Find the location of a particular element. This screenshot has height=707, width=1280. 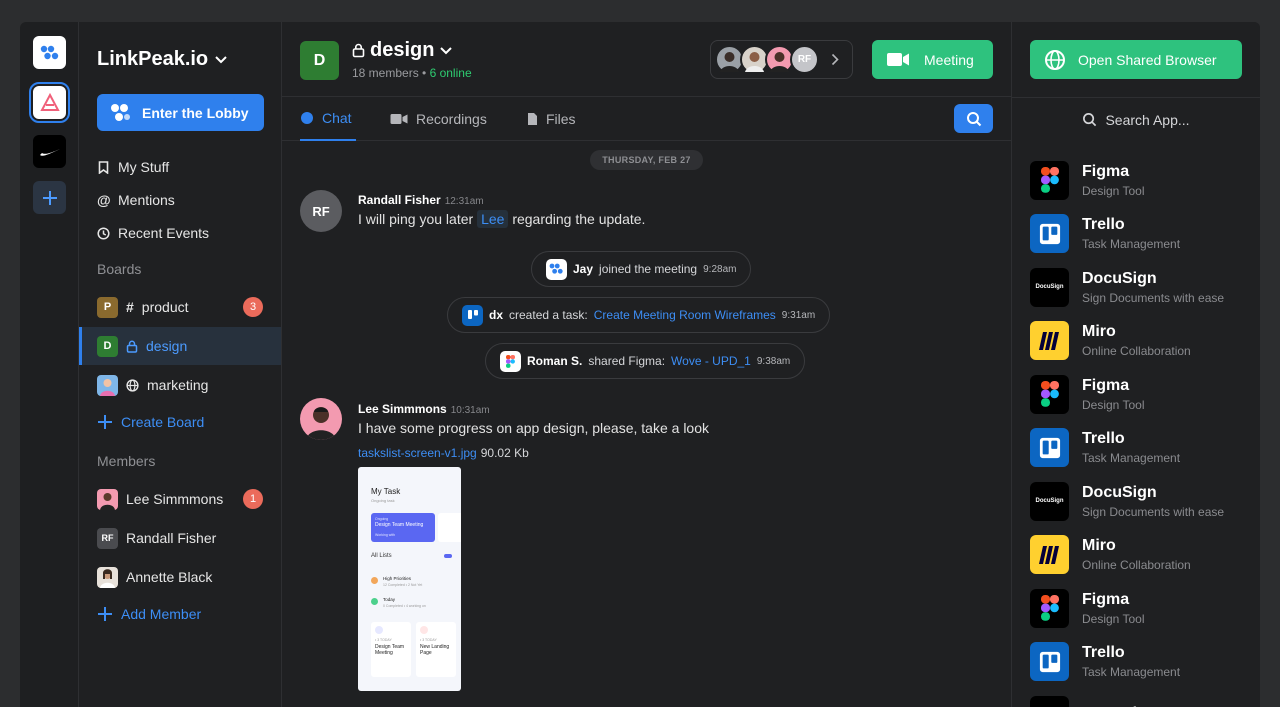

workspace-switcher: LinkPeak.io is located at coordinates (162, 59).